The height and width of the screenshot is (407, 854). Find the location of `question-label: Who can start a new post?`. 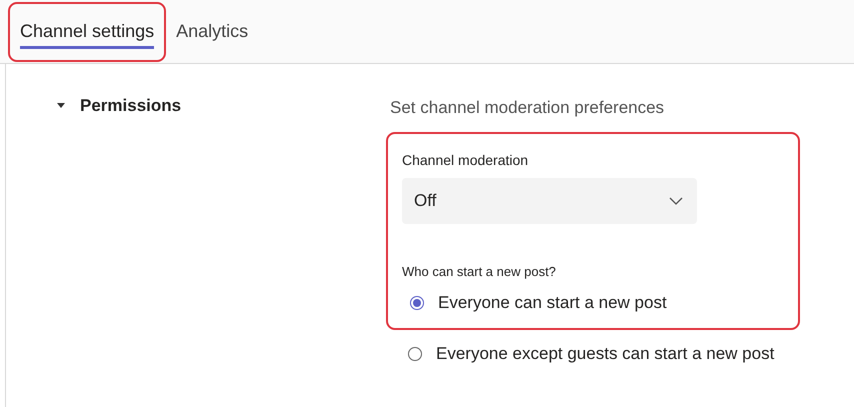

question-label: Who can start a new post? is located at coordinates (479, 271).